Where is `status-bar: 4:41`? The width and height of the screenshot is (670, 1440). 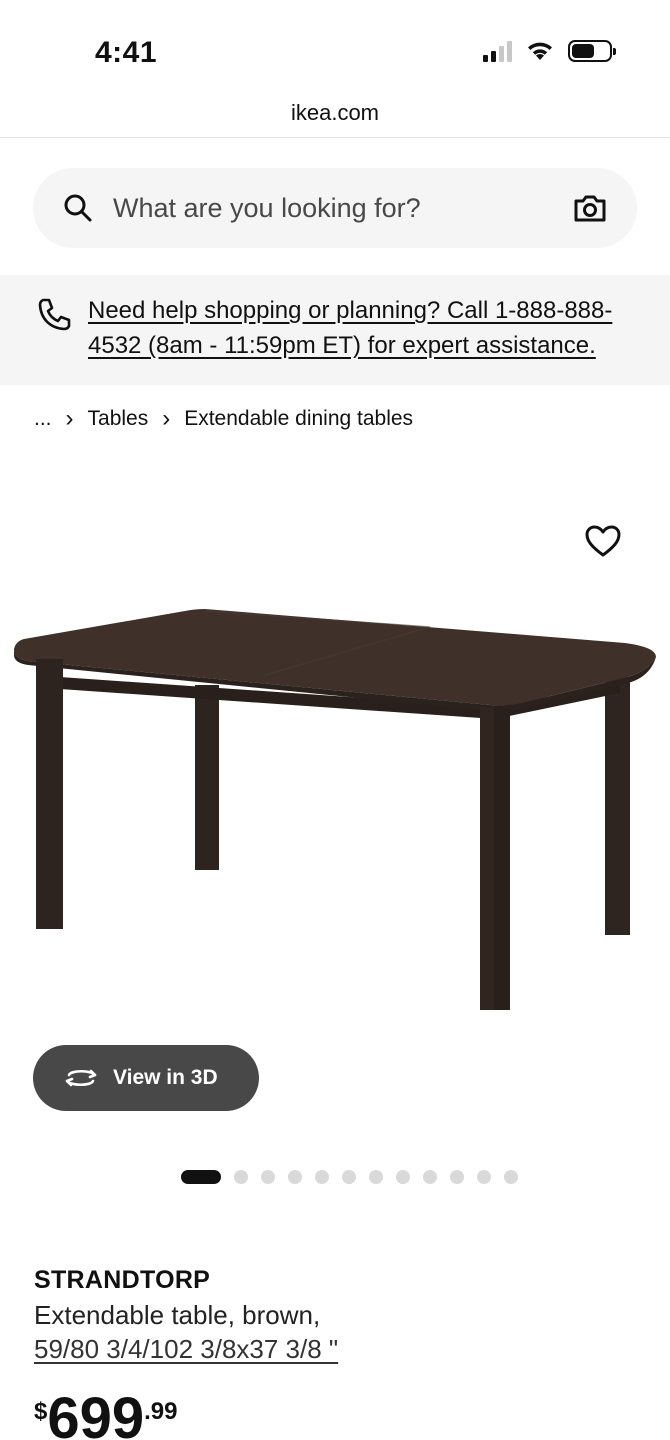
status-bar: 4:41 is located at coordinates (335, 50).